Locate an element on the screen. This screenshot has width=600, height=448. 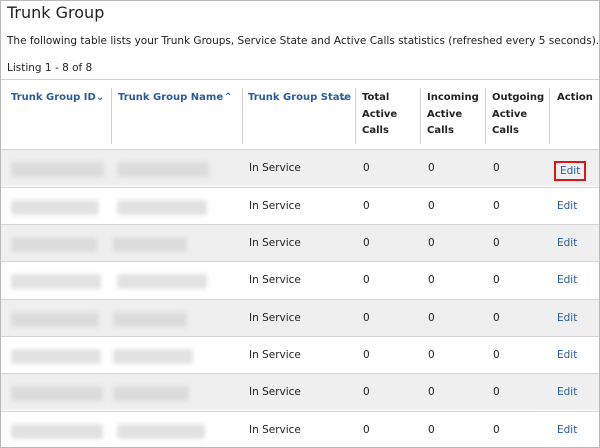
column-header-outgoing-active-calls: Outgoing Active Calls is located at coordinates (518, 115).